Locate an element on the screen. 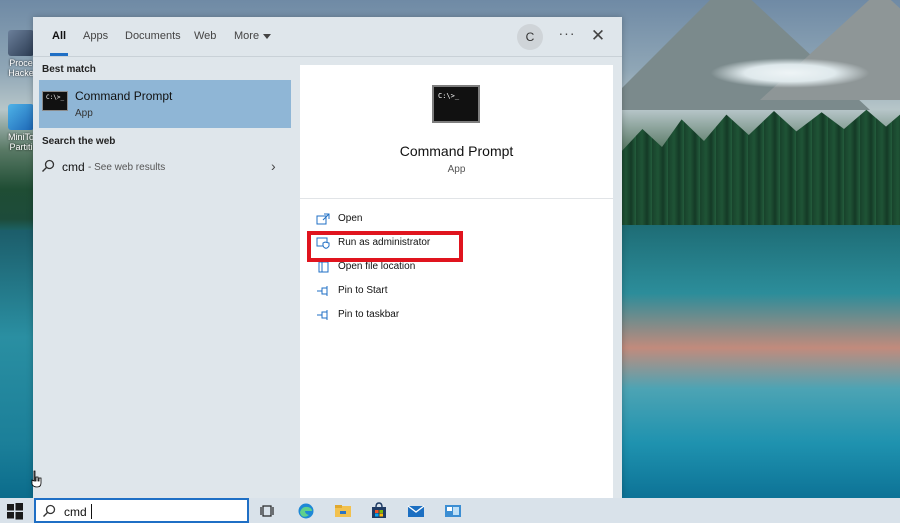 The image size is (900, 523). open-icon is located at coordinates (323, 219).